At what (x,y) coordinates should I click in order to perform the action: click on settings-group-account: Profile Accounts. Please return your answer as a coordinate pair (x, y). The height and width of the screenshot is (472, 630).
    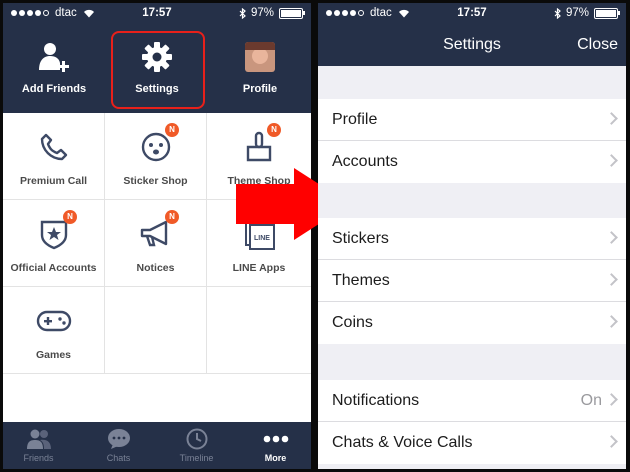
    Looking at the image, I should click on (472, 141).